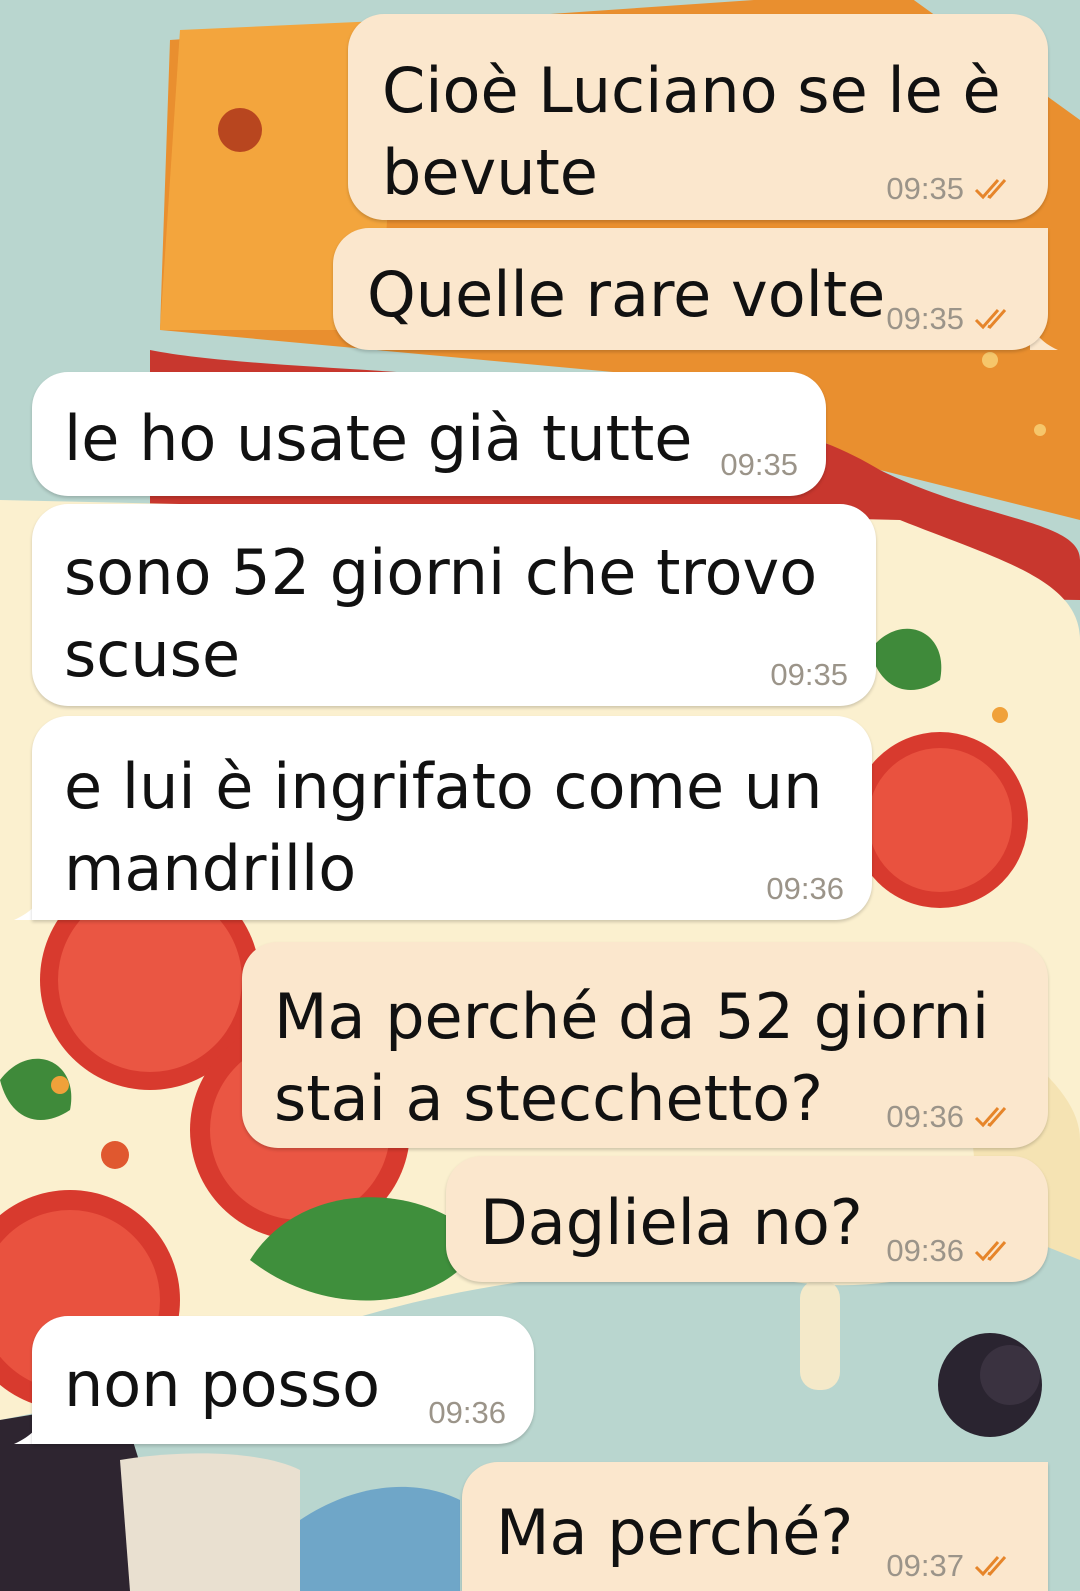  What do you see at coordinates (378, 438) in the screenshot?
I see `message-text: le ho usate già tutte` at bounding box center [378, 438].